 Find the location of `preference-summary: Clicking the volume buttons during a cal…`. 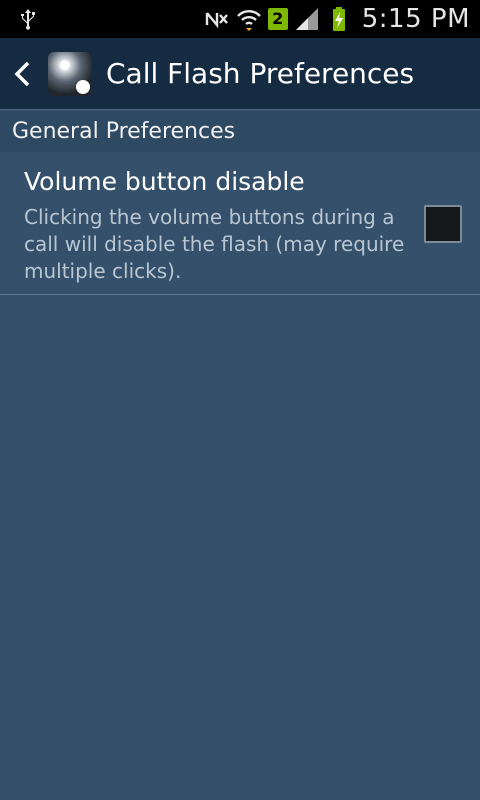

preference-summary: Clicking the volume buttons during a cal… is located at coordinates (214, 244).